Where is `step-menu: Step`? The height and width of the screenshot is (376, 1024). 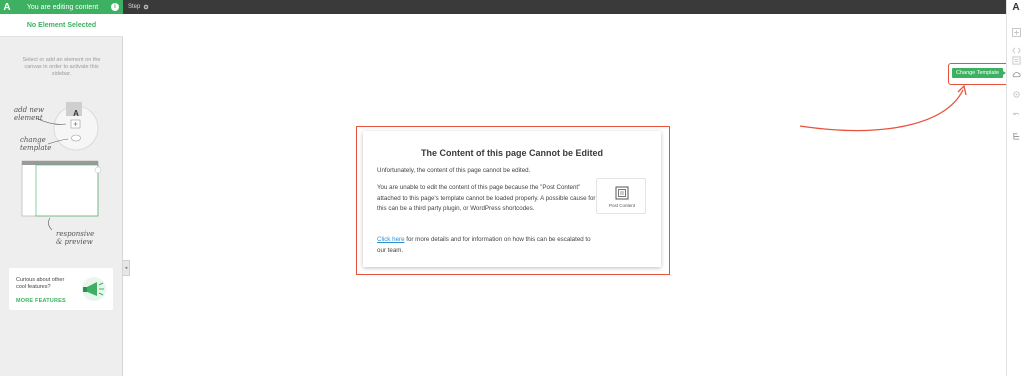 step-menu: Step is located at coordinates (138, 7).